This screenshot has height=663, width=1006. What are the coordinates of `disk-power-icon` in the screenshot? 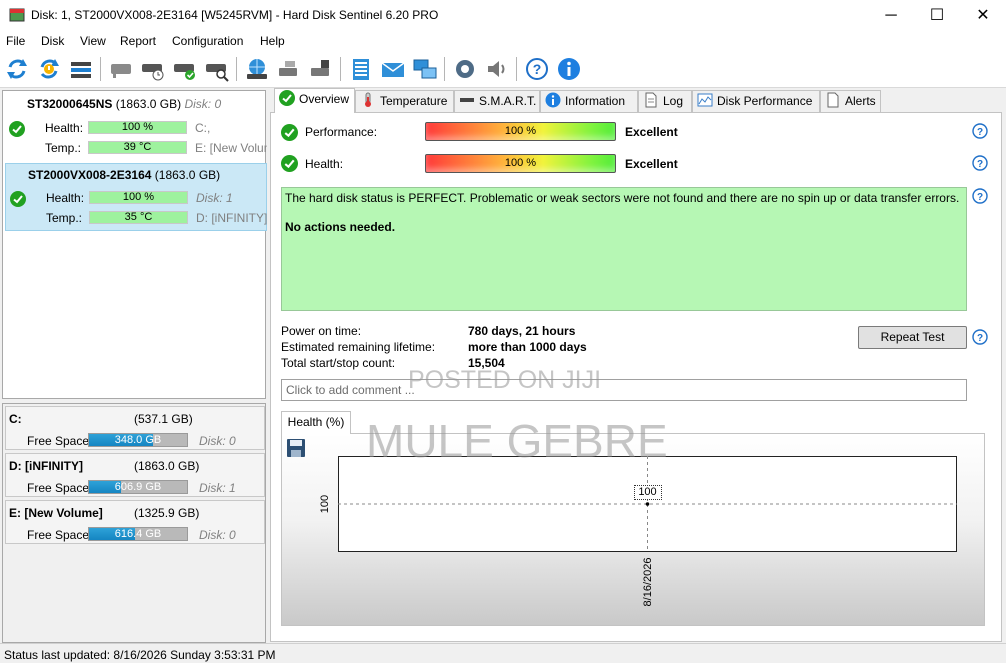 It's located at (321, 69).